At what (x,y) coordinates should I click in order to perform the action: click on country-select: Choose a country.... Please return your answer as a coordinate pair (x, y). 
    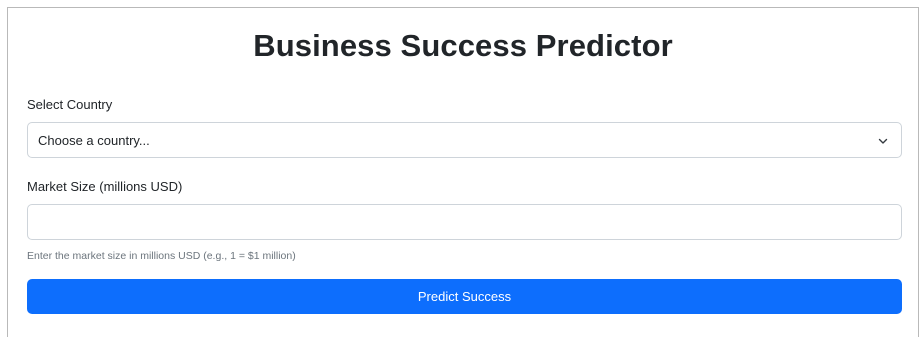
    Looking at the image, I should click on (464, 140).